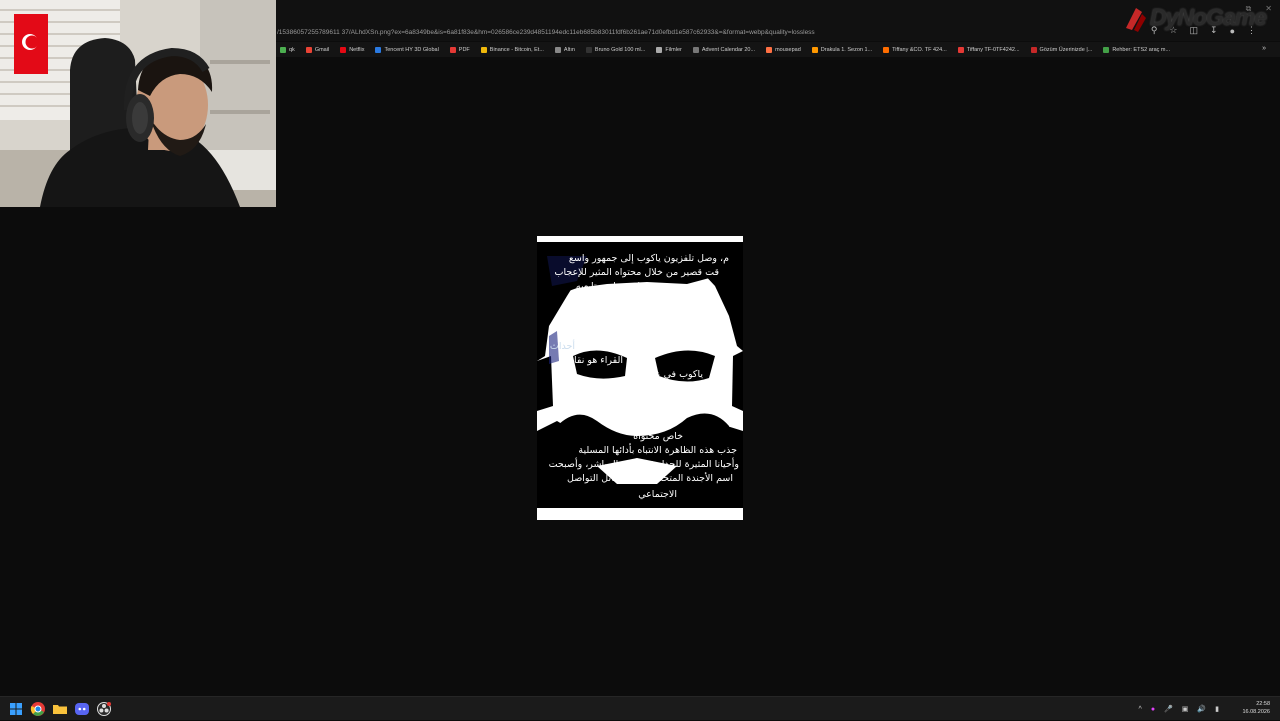 The height and width of the screenshot is (721, 1280). What do you see at coordinates (650, 478) in the screenshot?
I see `image-text-line: اسم الأجندة المتحدث على وسائل التواصل` at bounding box center [650, 478].